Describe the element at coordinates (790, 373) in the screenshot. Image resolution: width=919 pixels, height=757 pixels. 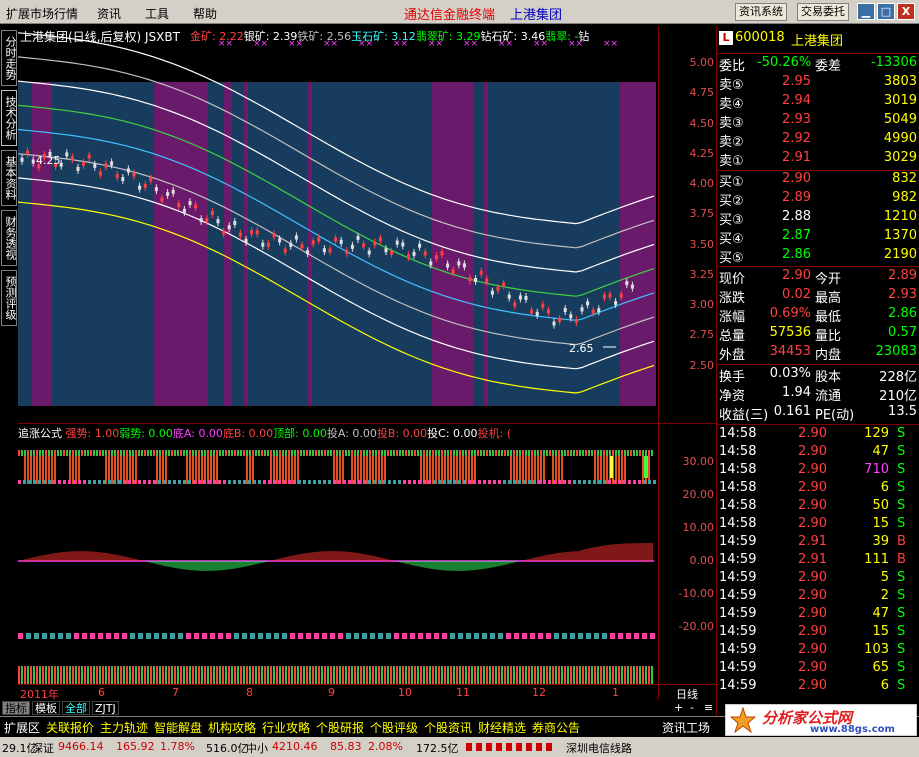
I see `stat-value: 0.03%` at that location.